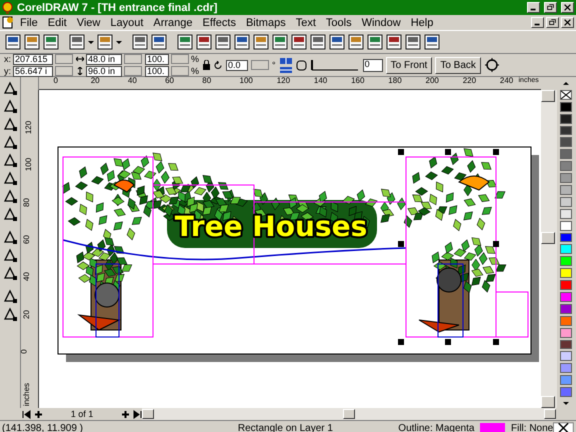  I want to click on menu-item: Arrange, so click(173, 22).